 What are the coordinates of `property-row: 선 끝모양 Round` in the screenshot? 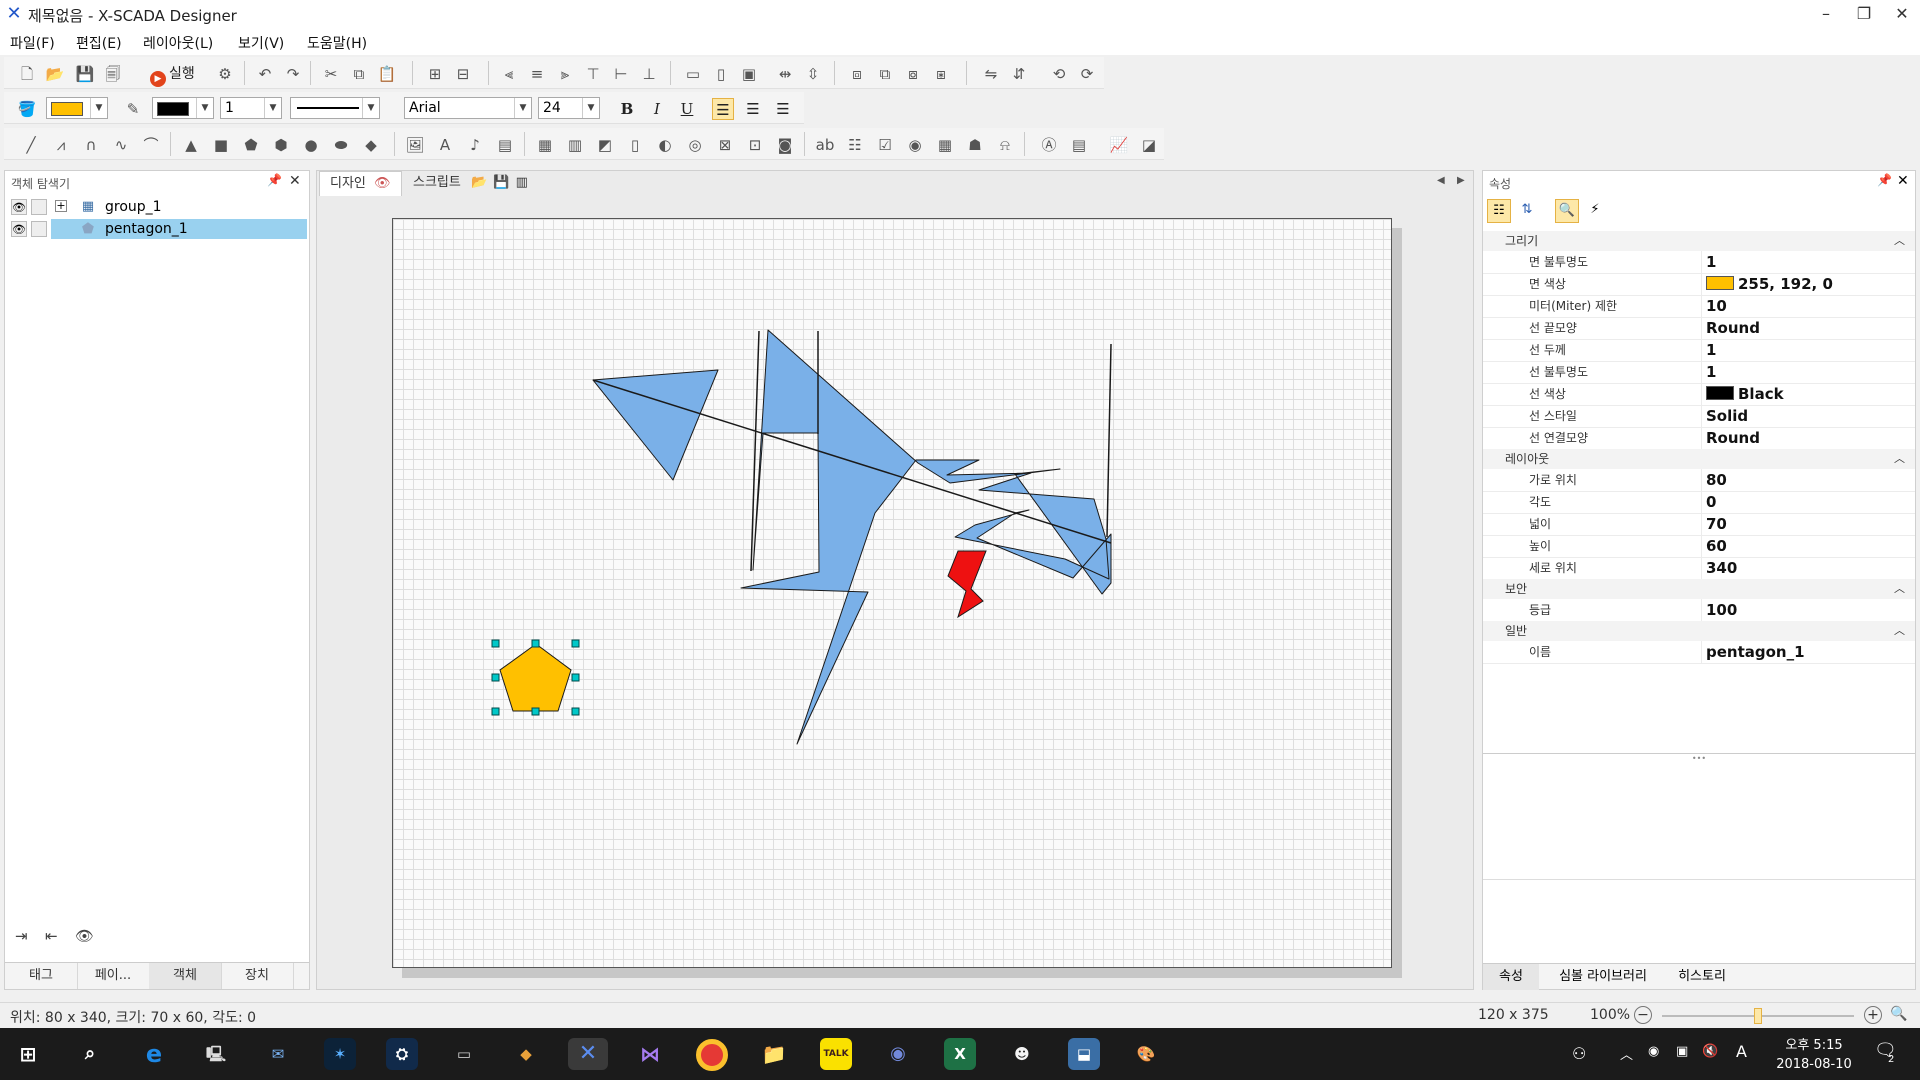 It's located at (1699, 328).